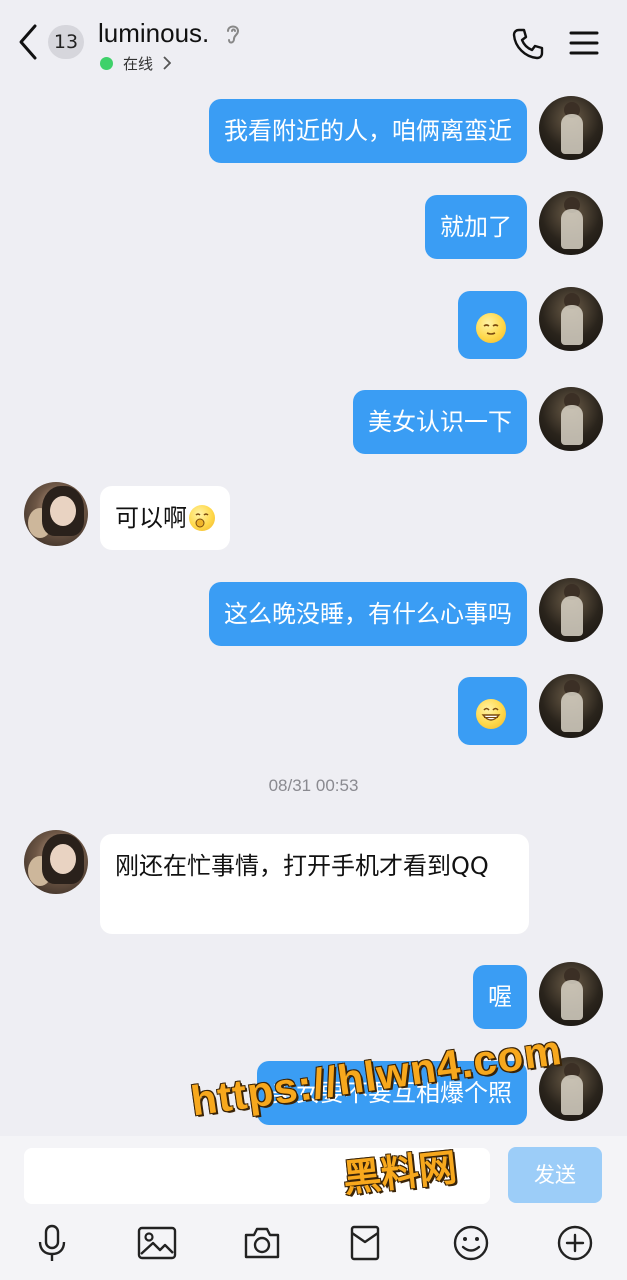  I want to click on ear-icon, so click(233, 34).